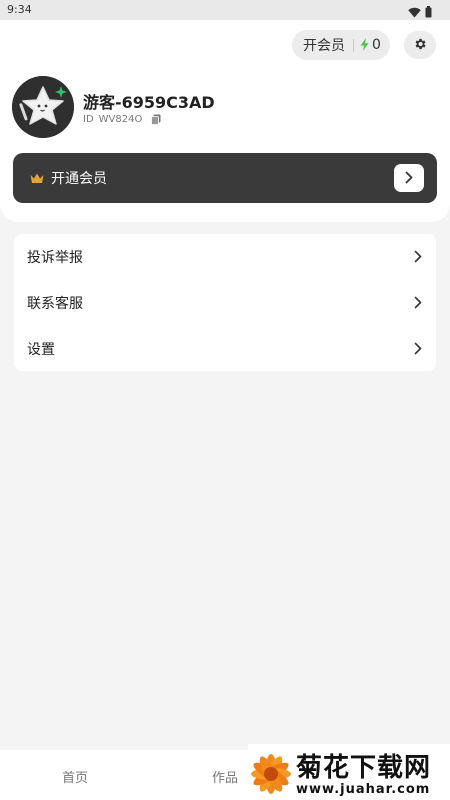 The width and height of the screenshot is (450, 800). I want to click on lightning-icon, so click(364, 45).